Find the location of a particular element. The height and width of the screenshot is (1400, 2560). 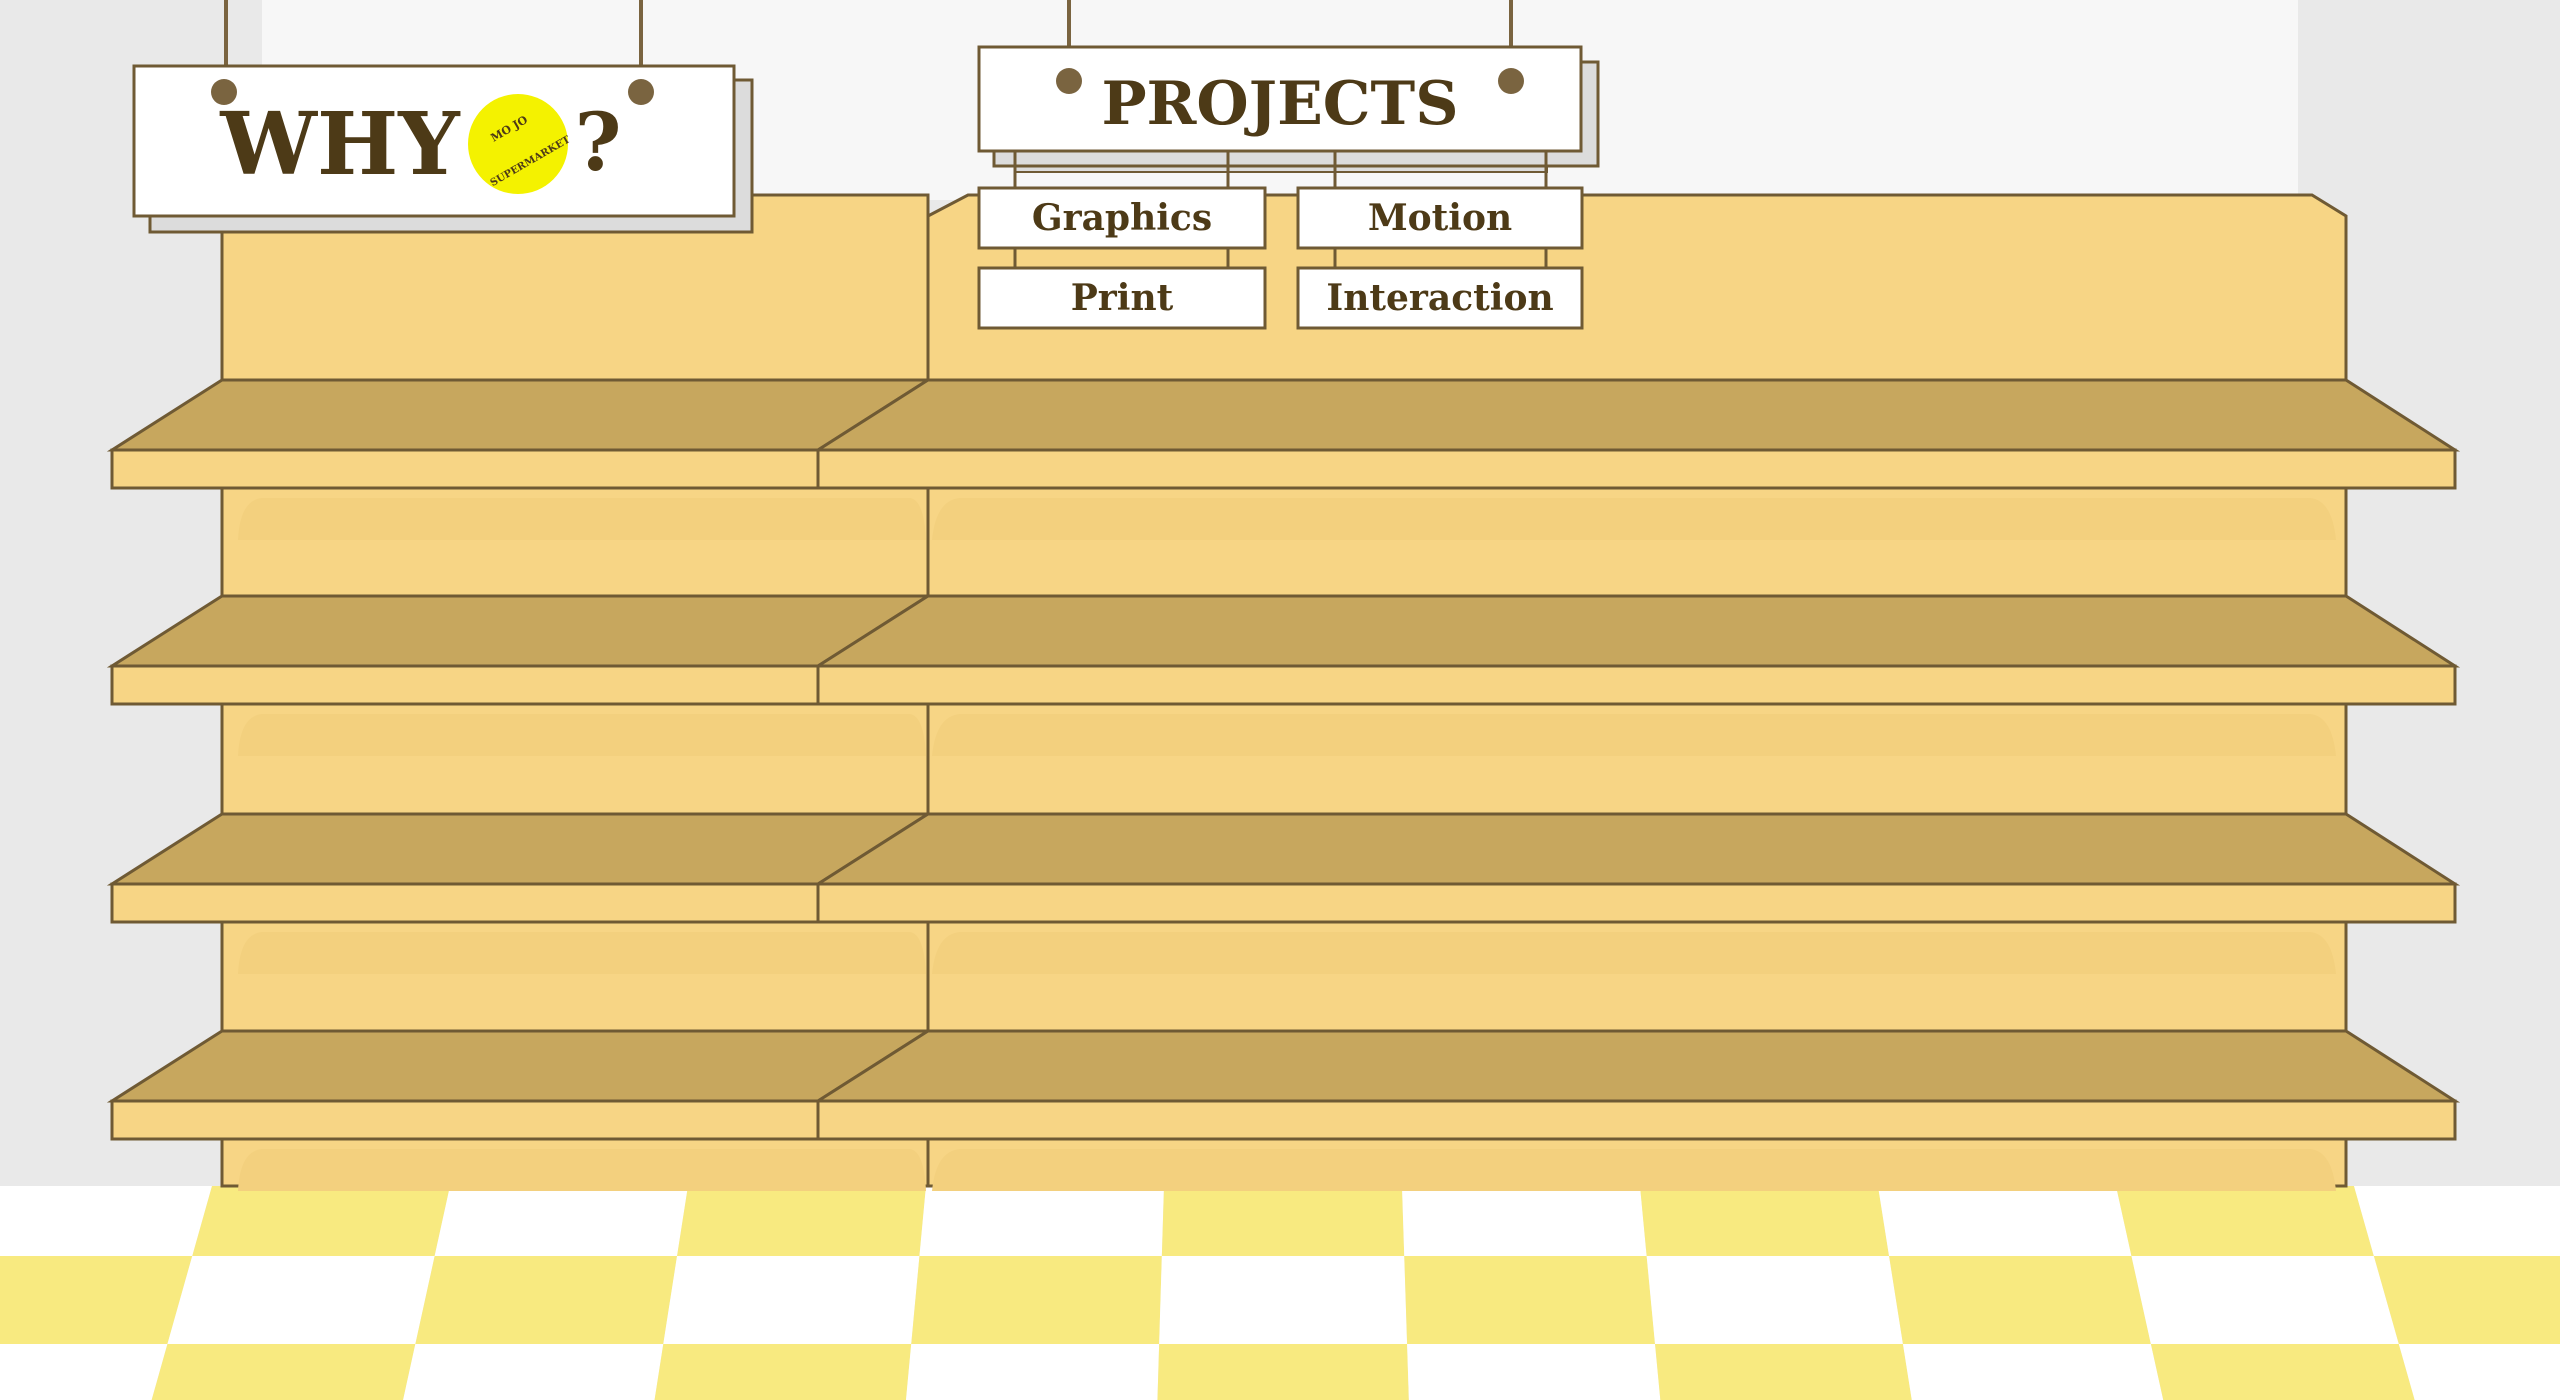

category-interaction-label: Interaction is located at coordinates (1439, 298).